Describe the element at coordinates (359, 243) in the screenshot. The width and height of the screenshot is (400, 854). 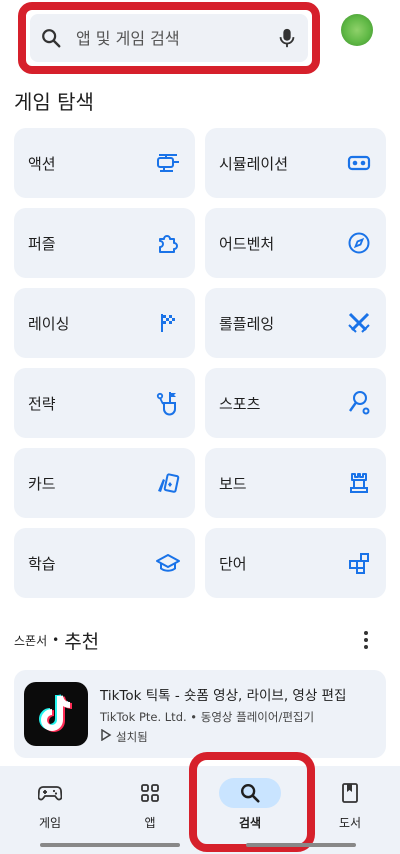
I see `compass-icon` at that location.